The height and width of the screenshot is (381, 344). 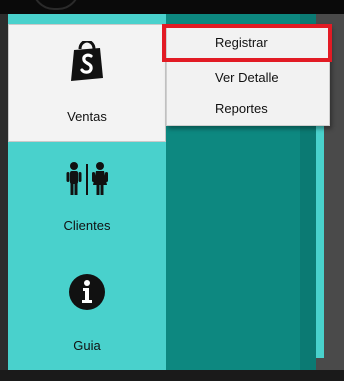 I want to click on sidebar-item-label: Guia, so click(x=87, y=345).